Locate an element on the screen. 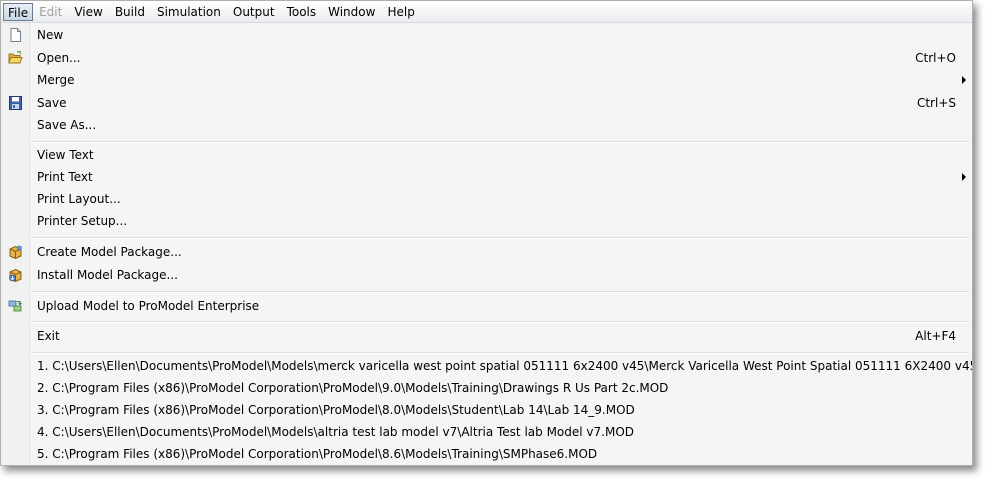 This screenshot has height=483, width=989. menu-help: Help is located at coordinates (400, 12).